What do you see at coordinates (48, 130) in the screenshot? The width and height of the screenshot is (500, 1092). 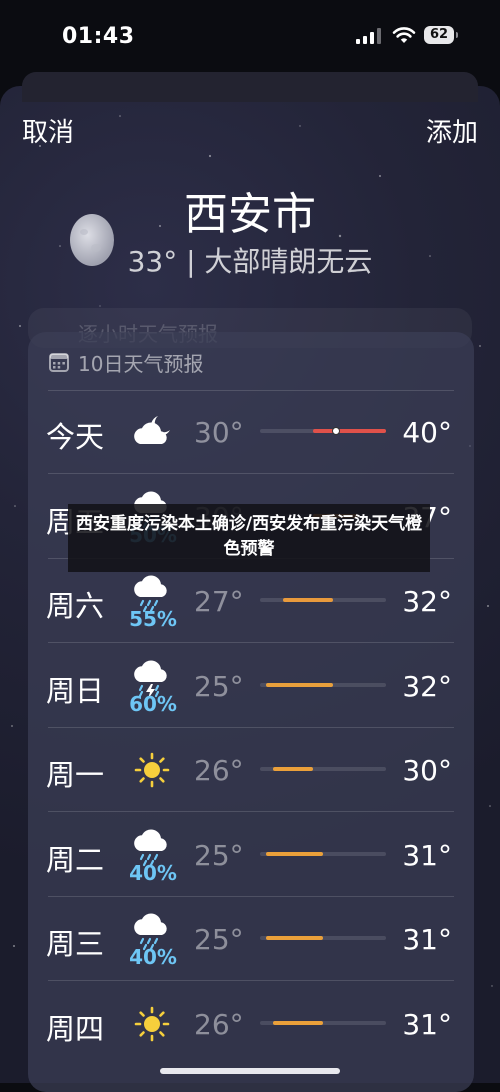 I see `cancel-button: 取消` at bounding box center [48, 130].